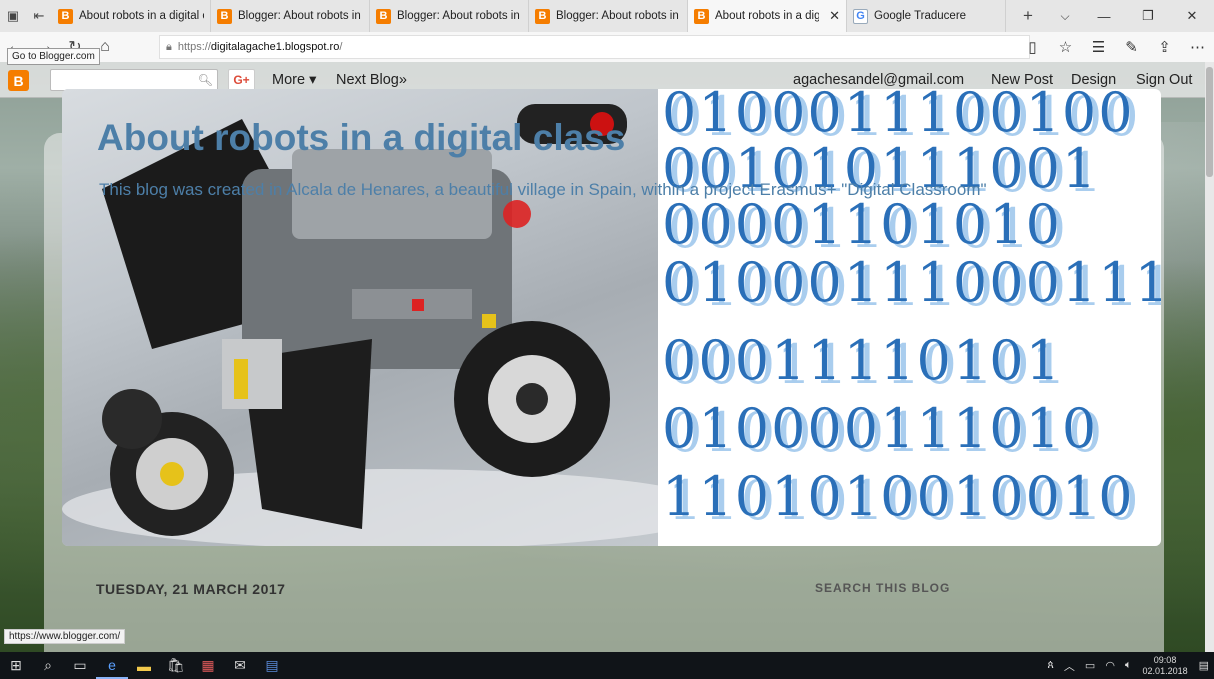 This screenshot has width=1214, height=679. I want to click on clock-time: 09:08, so click(1165, 659).